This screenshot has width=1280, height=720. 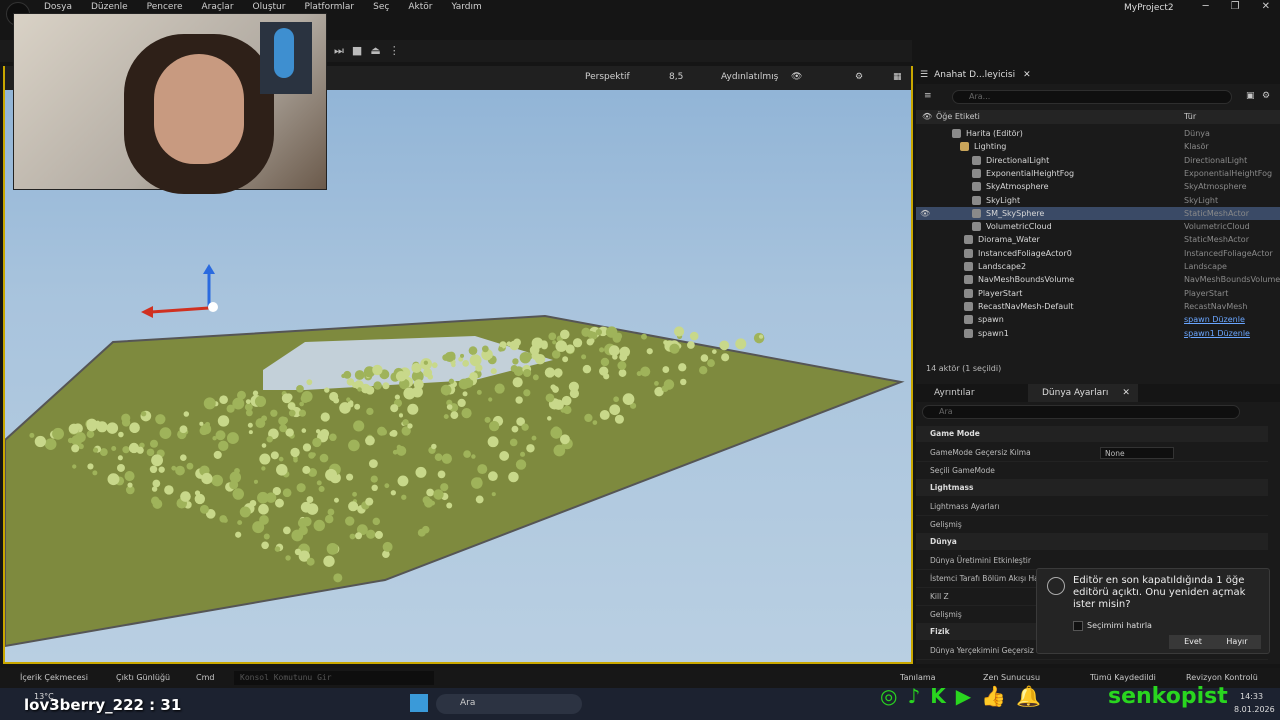 I want to click on outliner-row: SkyAtmosphere SkyAtmosphere, so click(x=1098, y=186).